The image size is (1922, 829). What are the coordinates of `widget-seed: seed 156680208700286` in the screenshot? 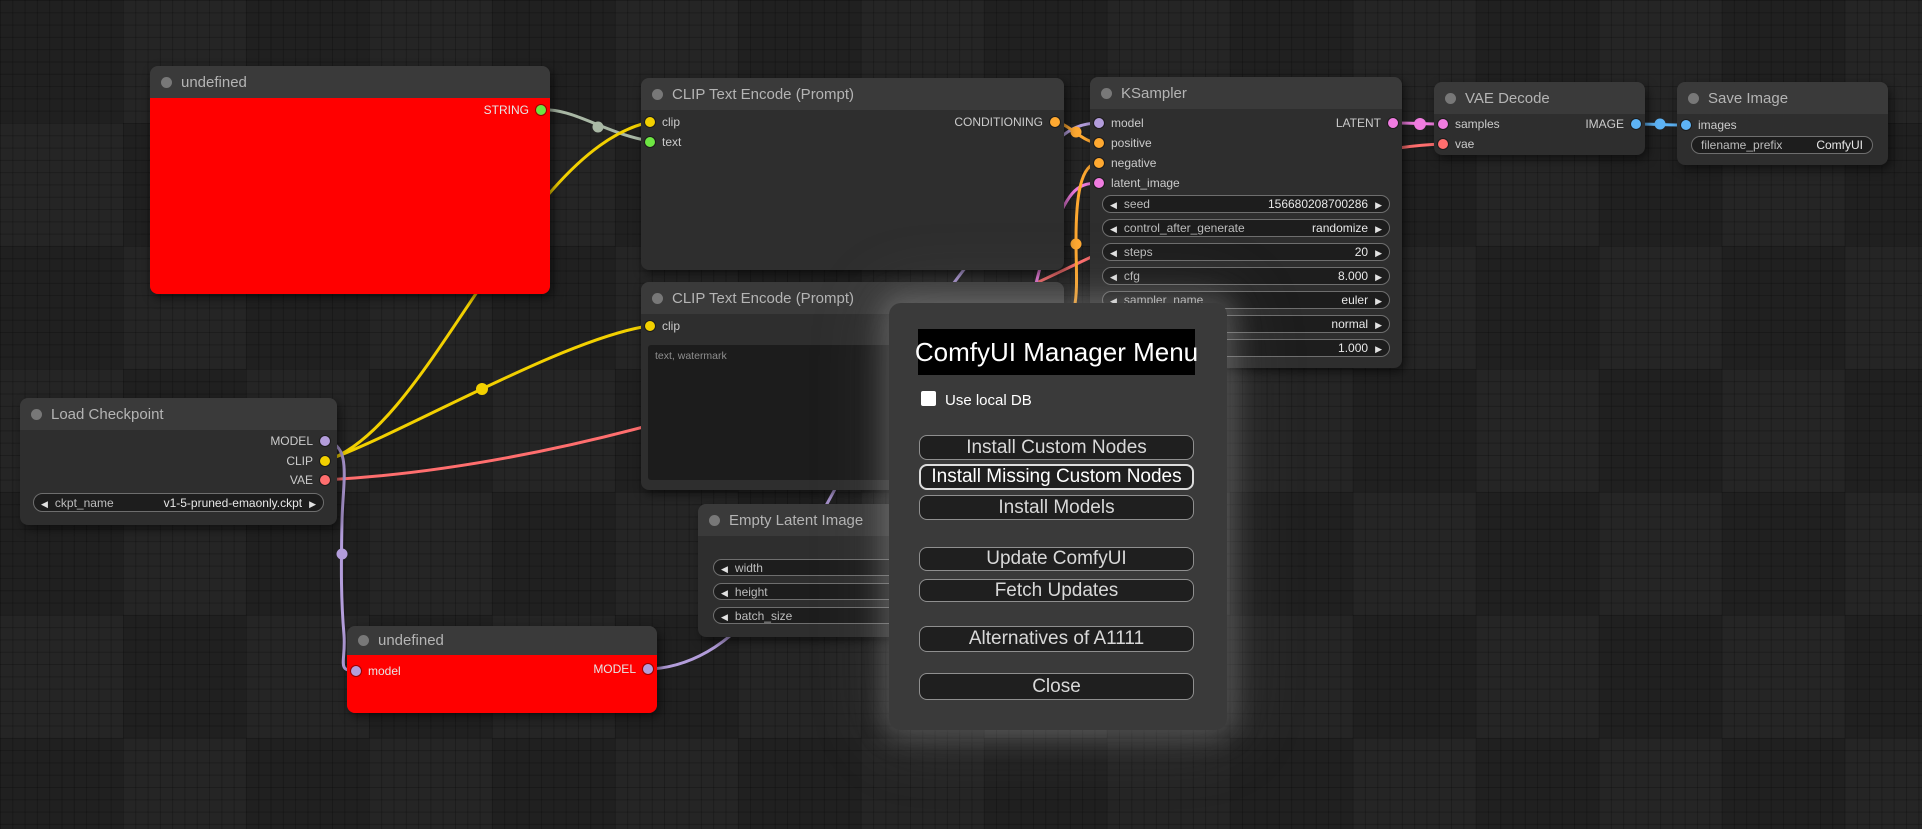 It's located at (1246, 204).